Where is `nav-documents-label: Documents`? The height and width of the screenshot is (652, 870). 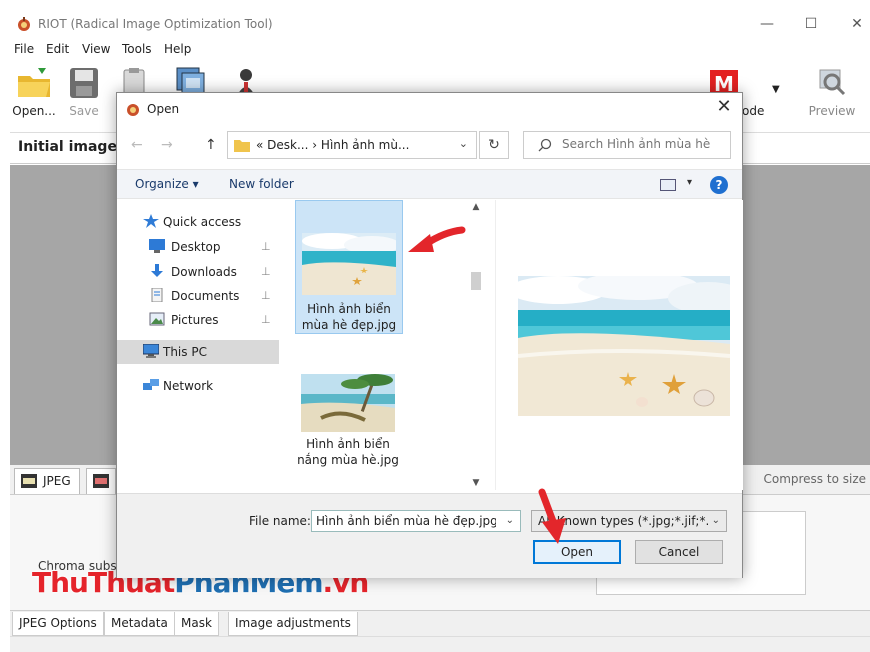 nav-documents-label: Documents is located at coordinates (205, 296).